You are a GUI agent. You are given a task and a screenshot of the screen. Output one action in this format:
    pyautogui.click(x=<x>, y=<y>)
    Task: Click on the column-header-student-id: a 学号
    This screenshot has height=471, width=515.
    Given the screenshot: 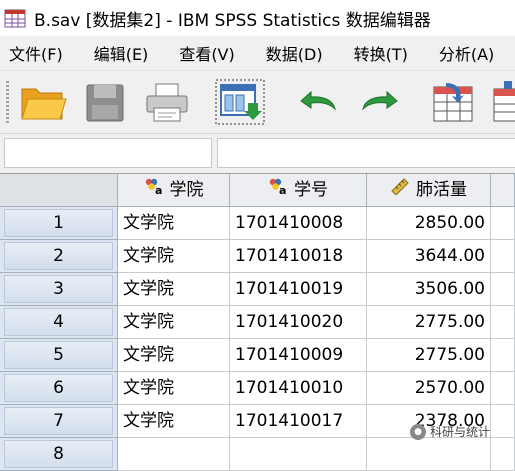 What is the action you would take?
    pyautogui.click(x=298, y=190)
    